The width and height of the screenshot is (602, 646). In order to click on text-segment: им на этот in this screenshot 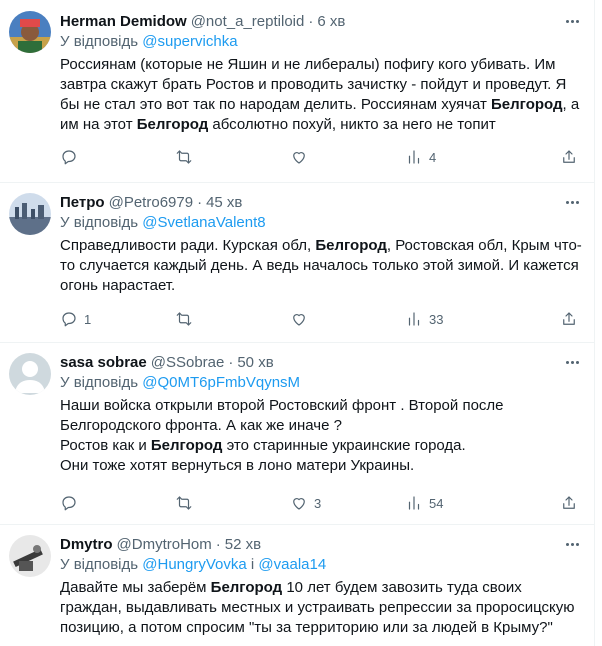, I will do `click(98, 124)`.